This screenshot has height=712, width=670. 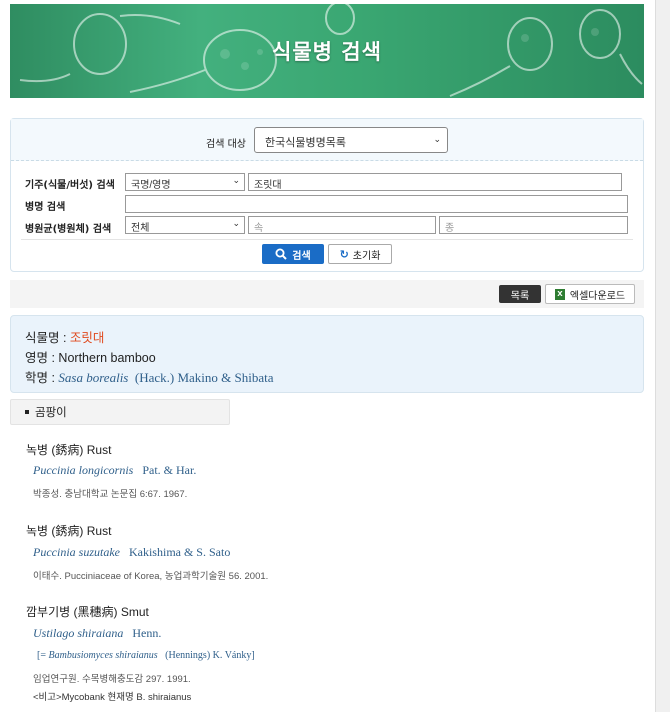 What do you see at coordinates (112, 697) in the screenshot?
I see `entry-note: <비고>Mycobank 현재명 B. shiraianus` at bounding box center [112, 697].